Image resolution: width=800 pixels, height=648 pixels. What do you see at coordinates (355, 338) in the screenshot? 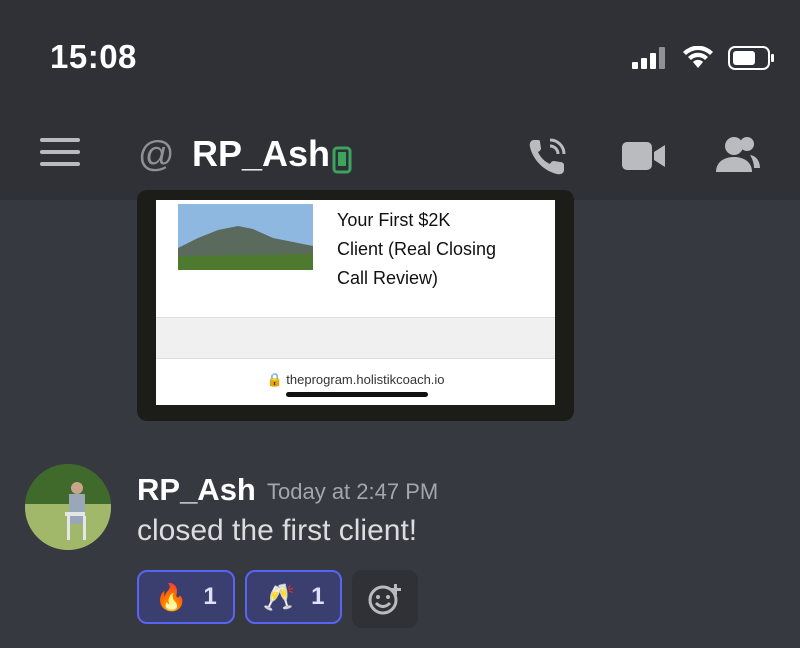
I see `embed-divider` at bounding box center [355, 338].